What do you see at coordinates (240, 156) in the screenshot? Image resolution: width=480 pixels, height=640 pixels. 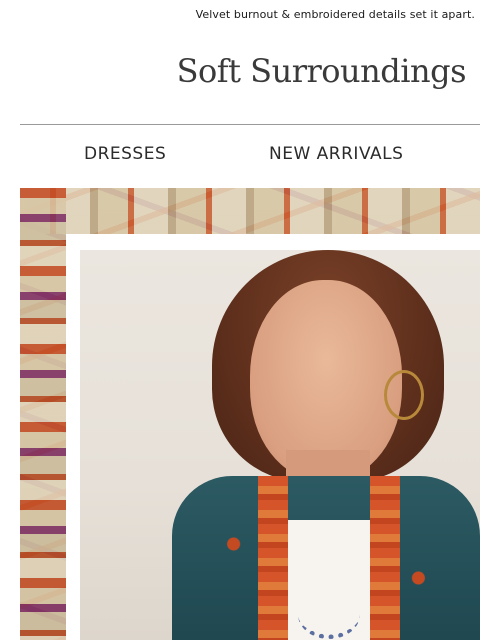 I see `main-nav: DRESSES NEW ARRIVALS` at bounding box center [240, 156].